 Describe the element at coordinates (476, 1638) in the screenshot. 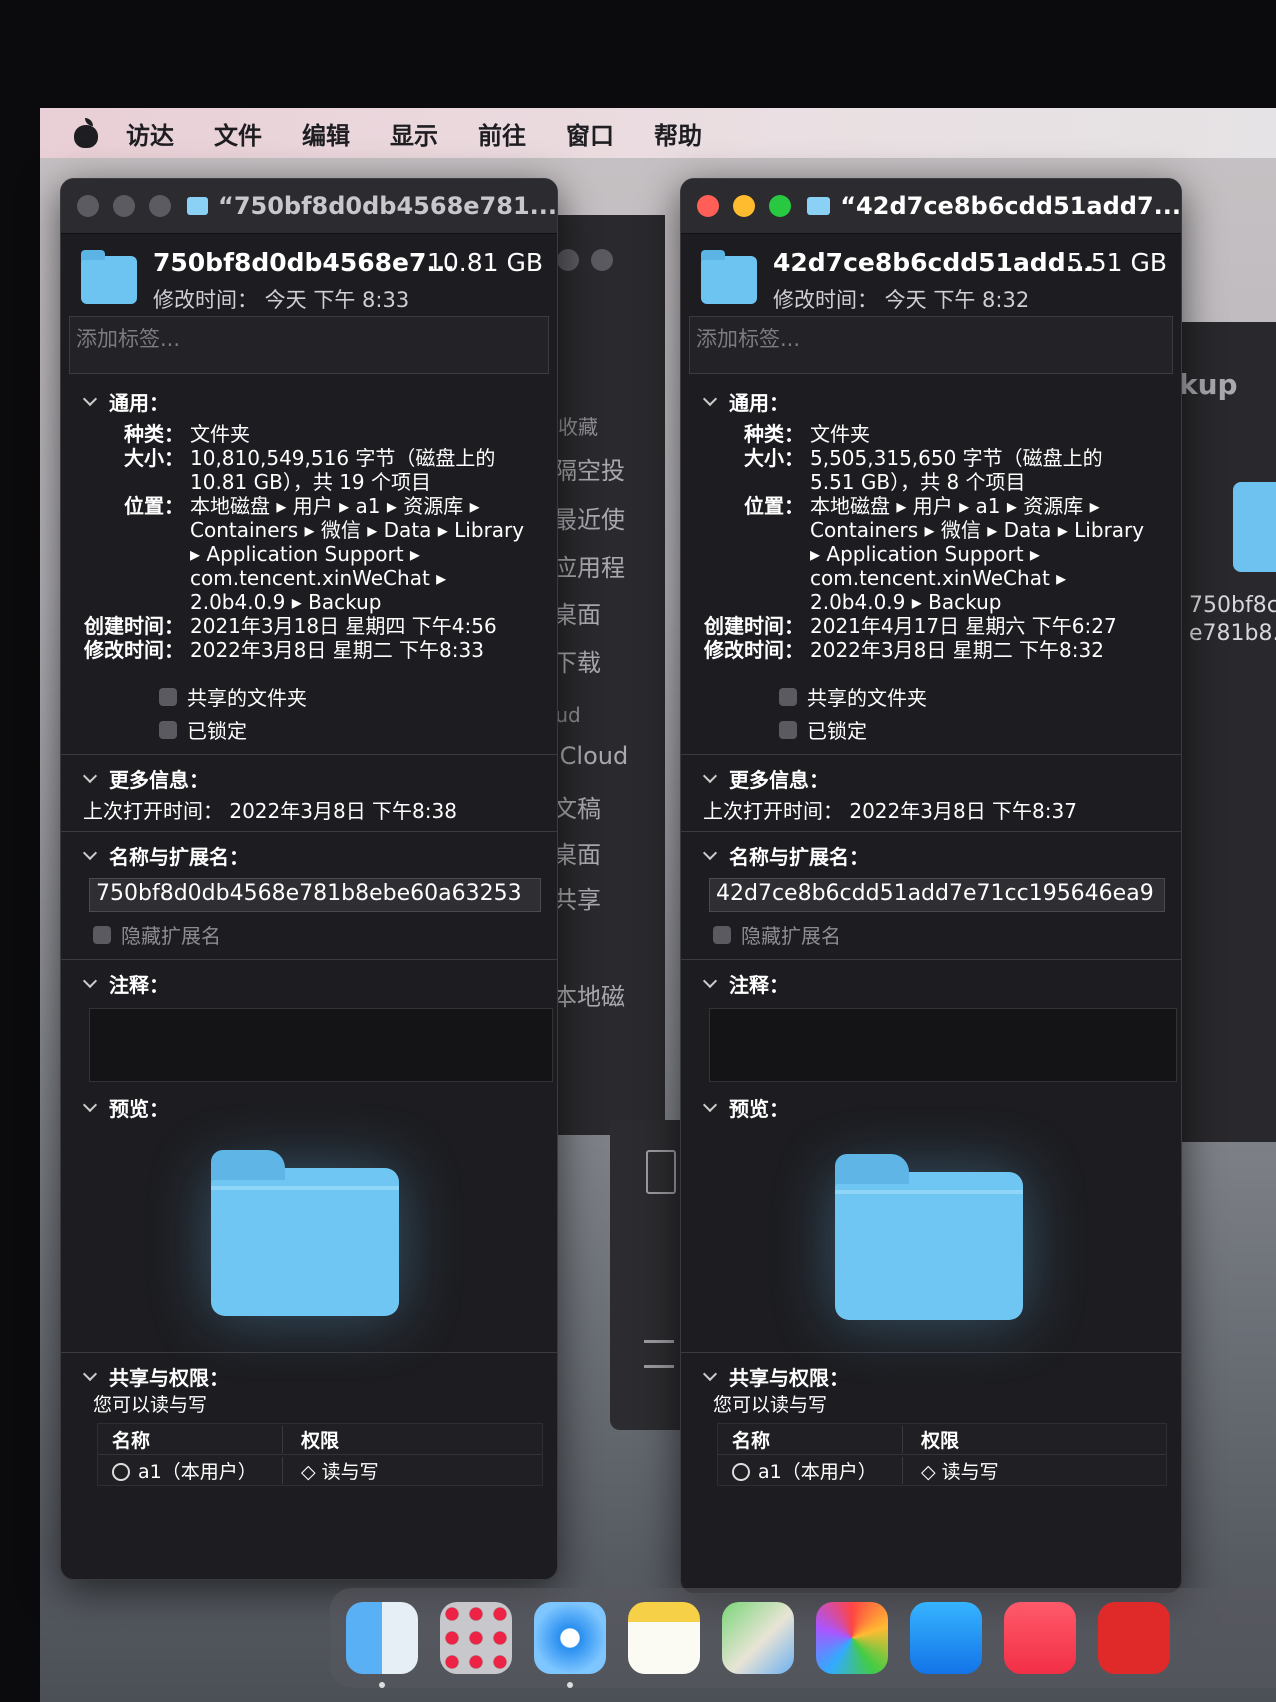

I see `launchpad-icon` at that location.